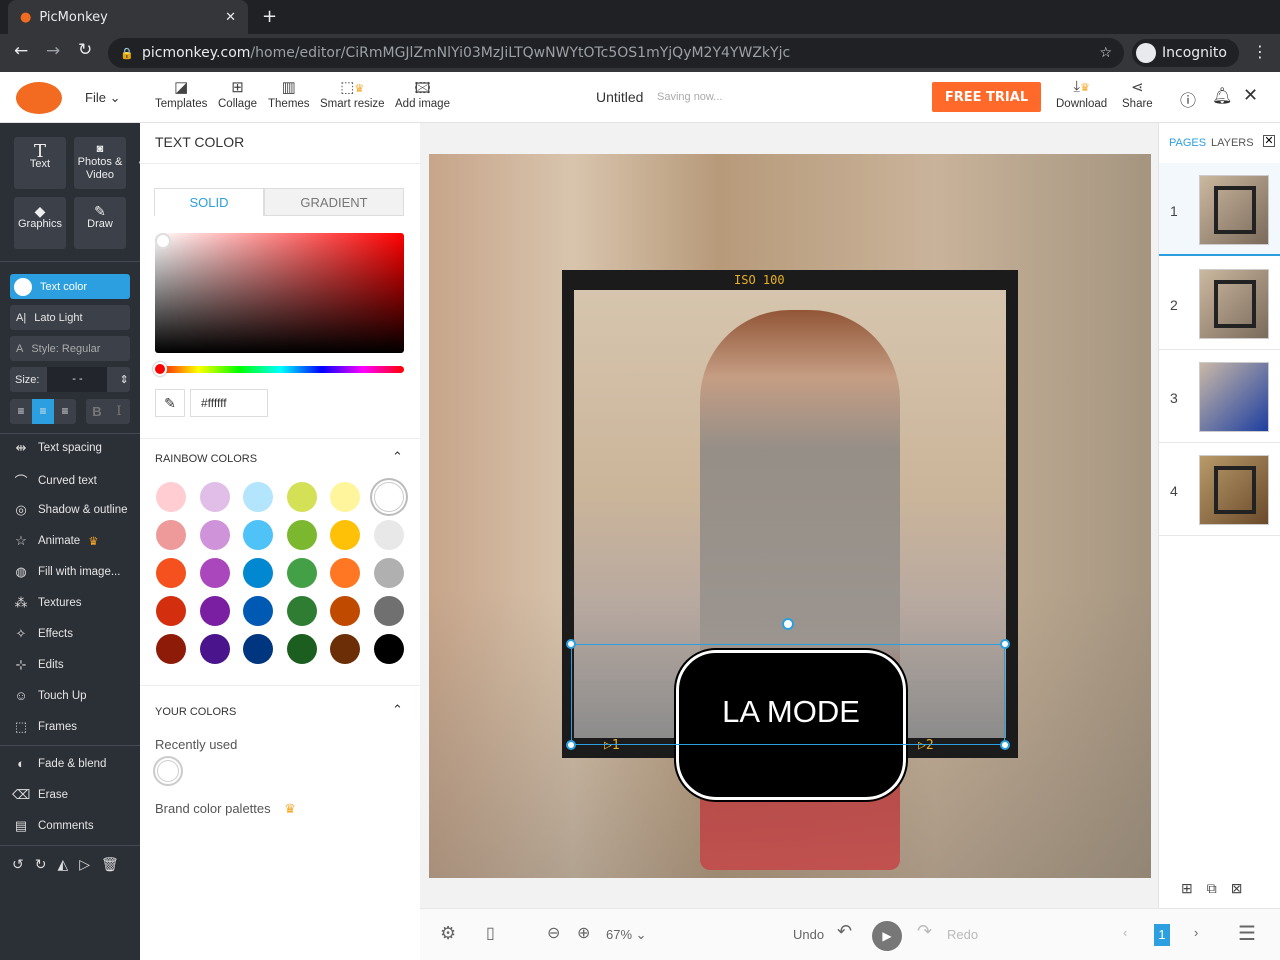 This screenshot has width=1280, height=960. Describe the element at coordinates (1250, 95) in the screenshot. I see `close-editor-icon: ✕` at that location.